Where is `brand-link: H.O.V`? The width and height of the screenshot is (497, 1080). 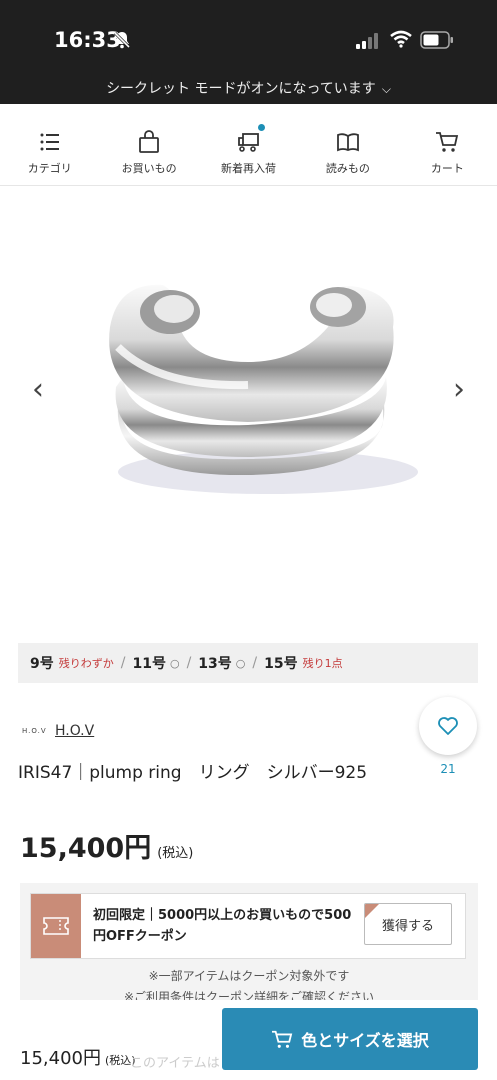 brand-link: H.O.V is located at coordinates (74, 731).